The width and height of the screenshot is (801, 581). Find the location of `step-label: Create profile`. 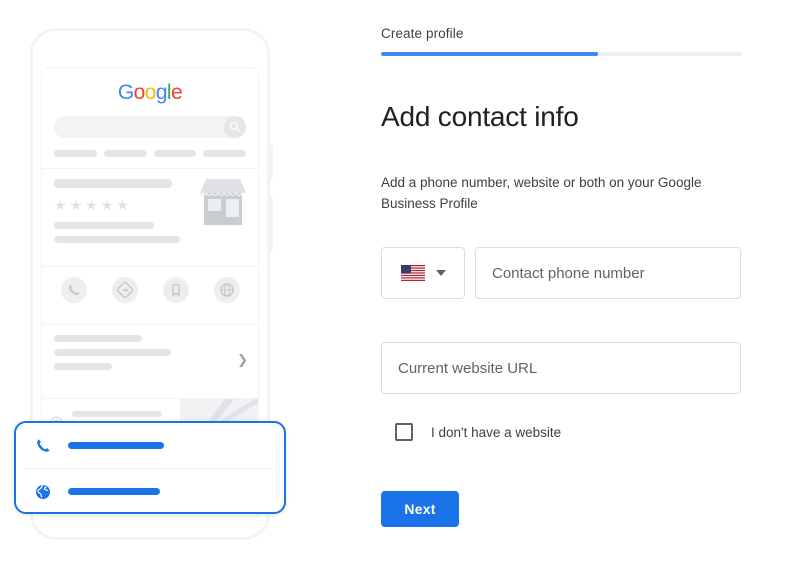

step-label: Create profile is located at coordinates (422, 33).